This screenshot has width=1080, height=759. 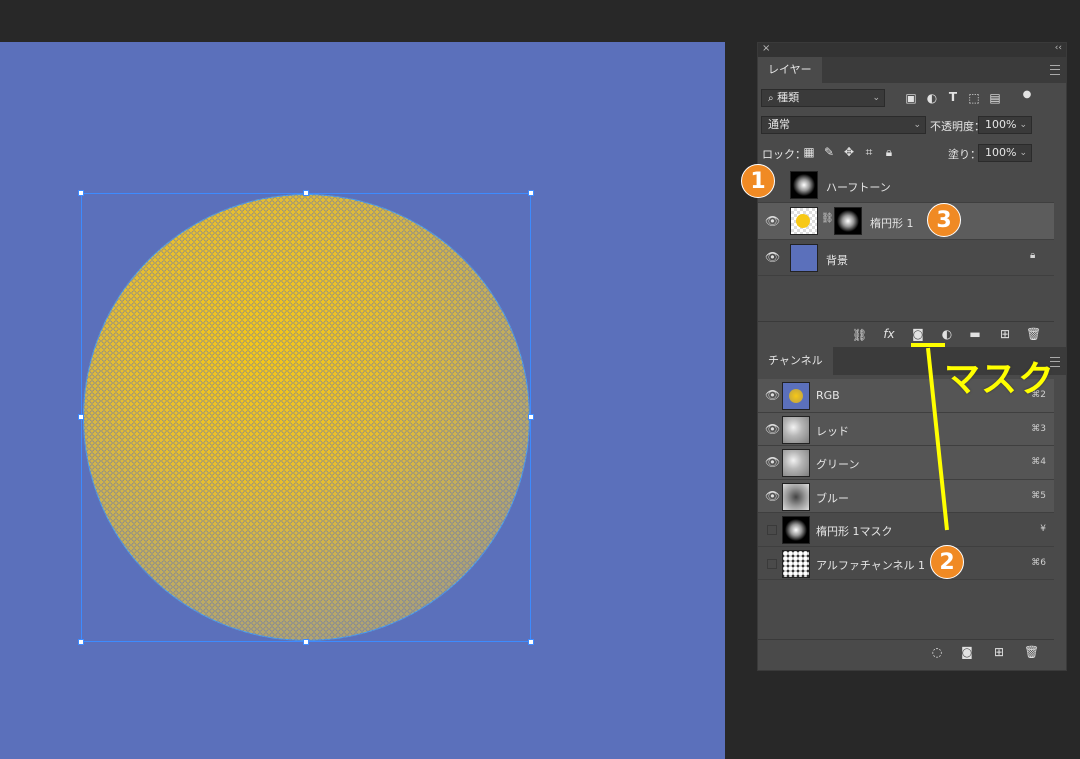 I want to click on mask-annotation-label: マスク, so click(x=1000, y=379).